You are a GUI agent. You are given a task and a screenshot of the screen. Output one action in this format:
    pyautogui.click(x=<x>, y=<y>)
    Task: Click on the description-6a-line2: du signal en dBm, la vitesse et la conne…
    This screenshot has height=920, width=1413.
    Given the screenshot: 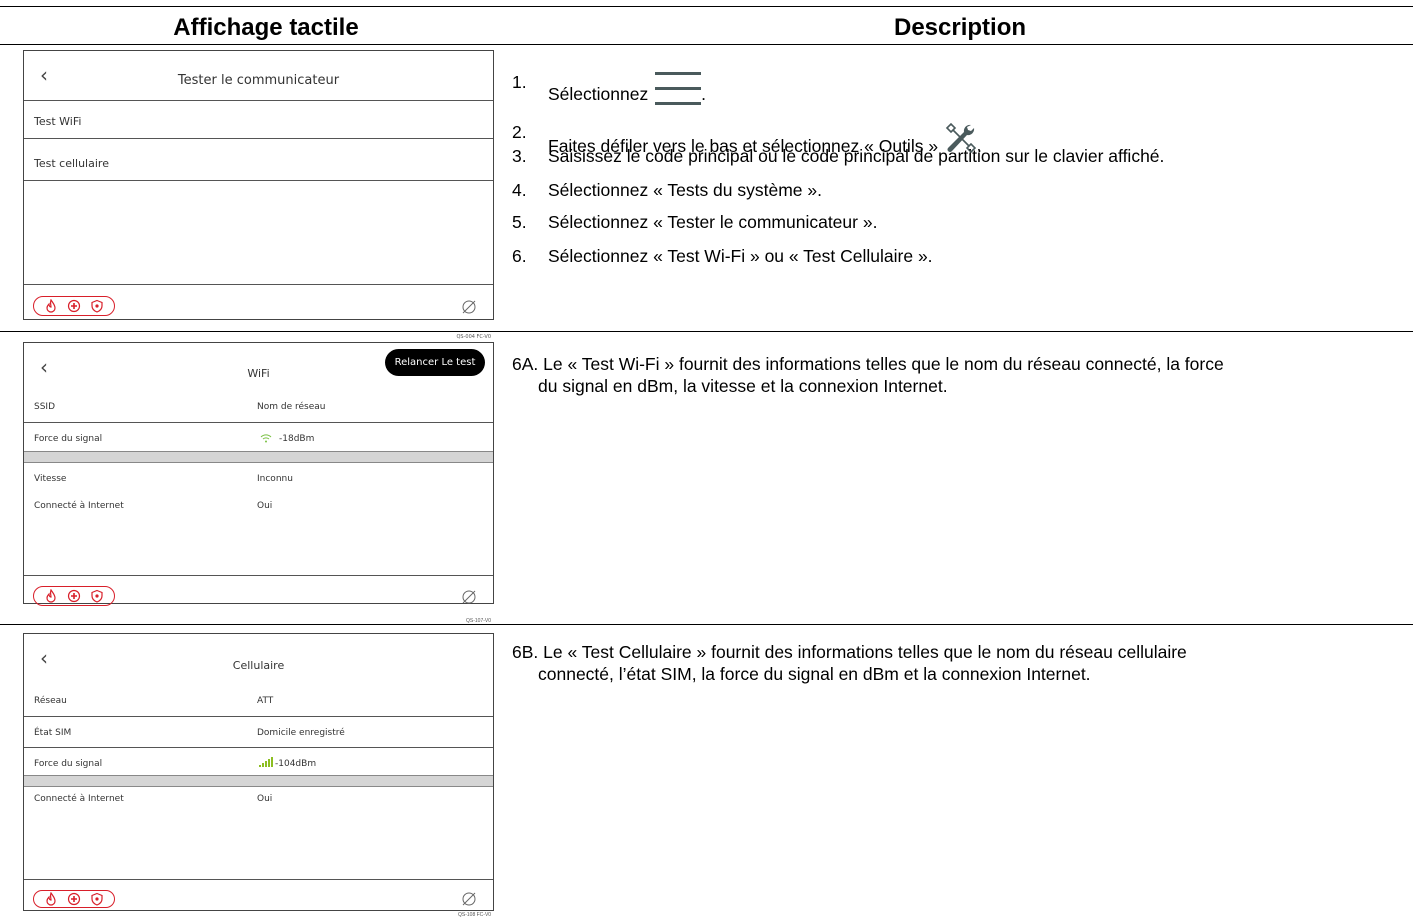 What is the action you would take?
    pyautogui.click(x=743, y=386)
    